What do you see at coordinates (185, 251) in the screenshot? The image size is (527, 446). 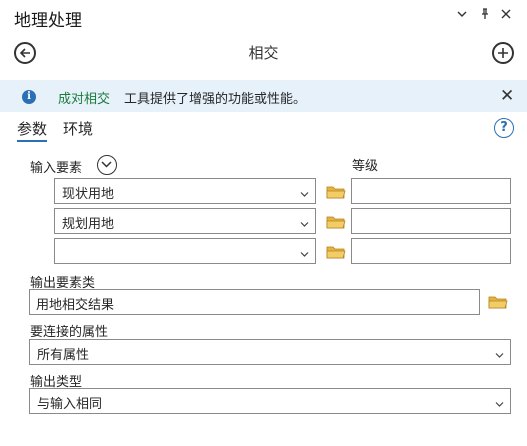 I see `input-features-select` at bounding box center [185, 251].